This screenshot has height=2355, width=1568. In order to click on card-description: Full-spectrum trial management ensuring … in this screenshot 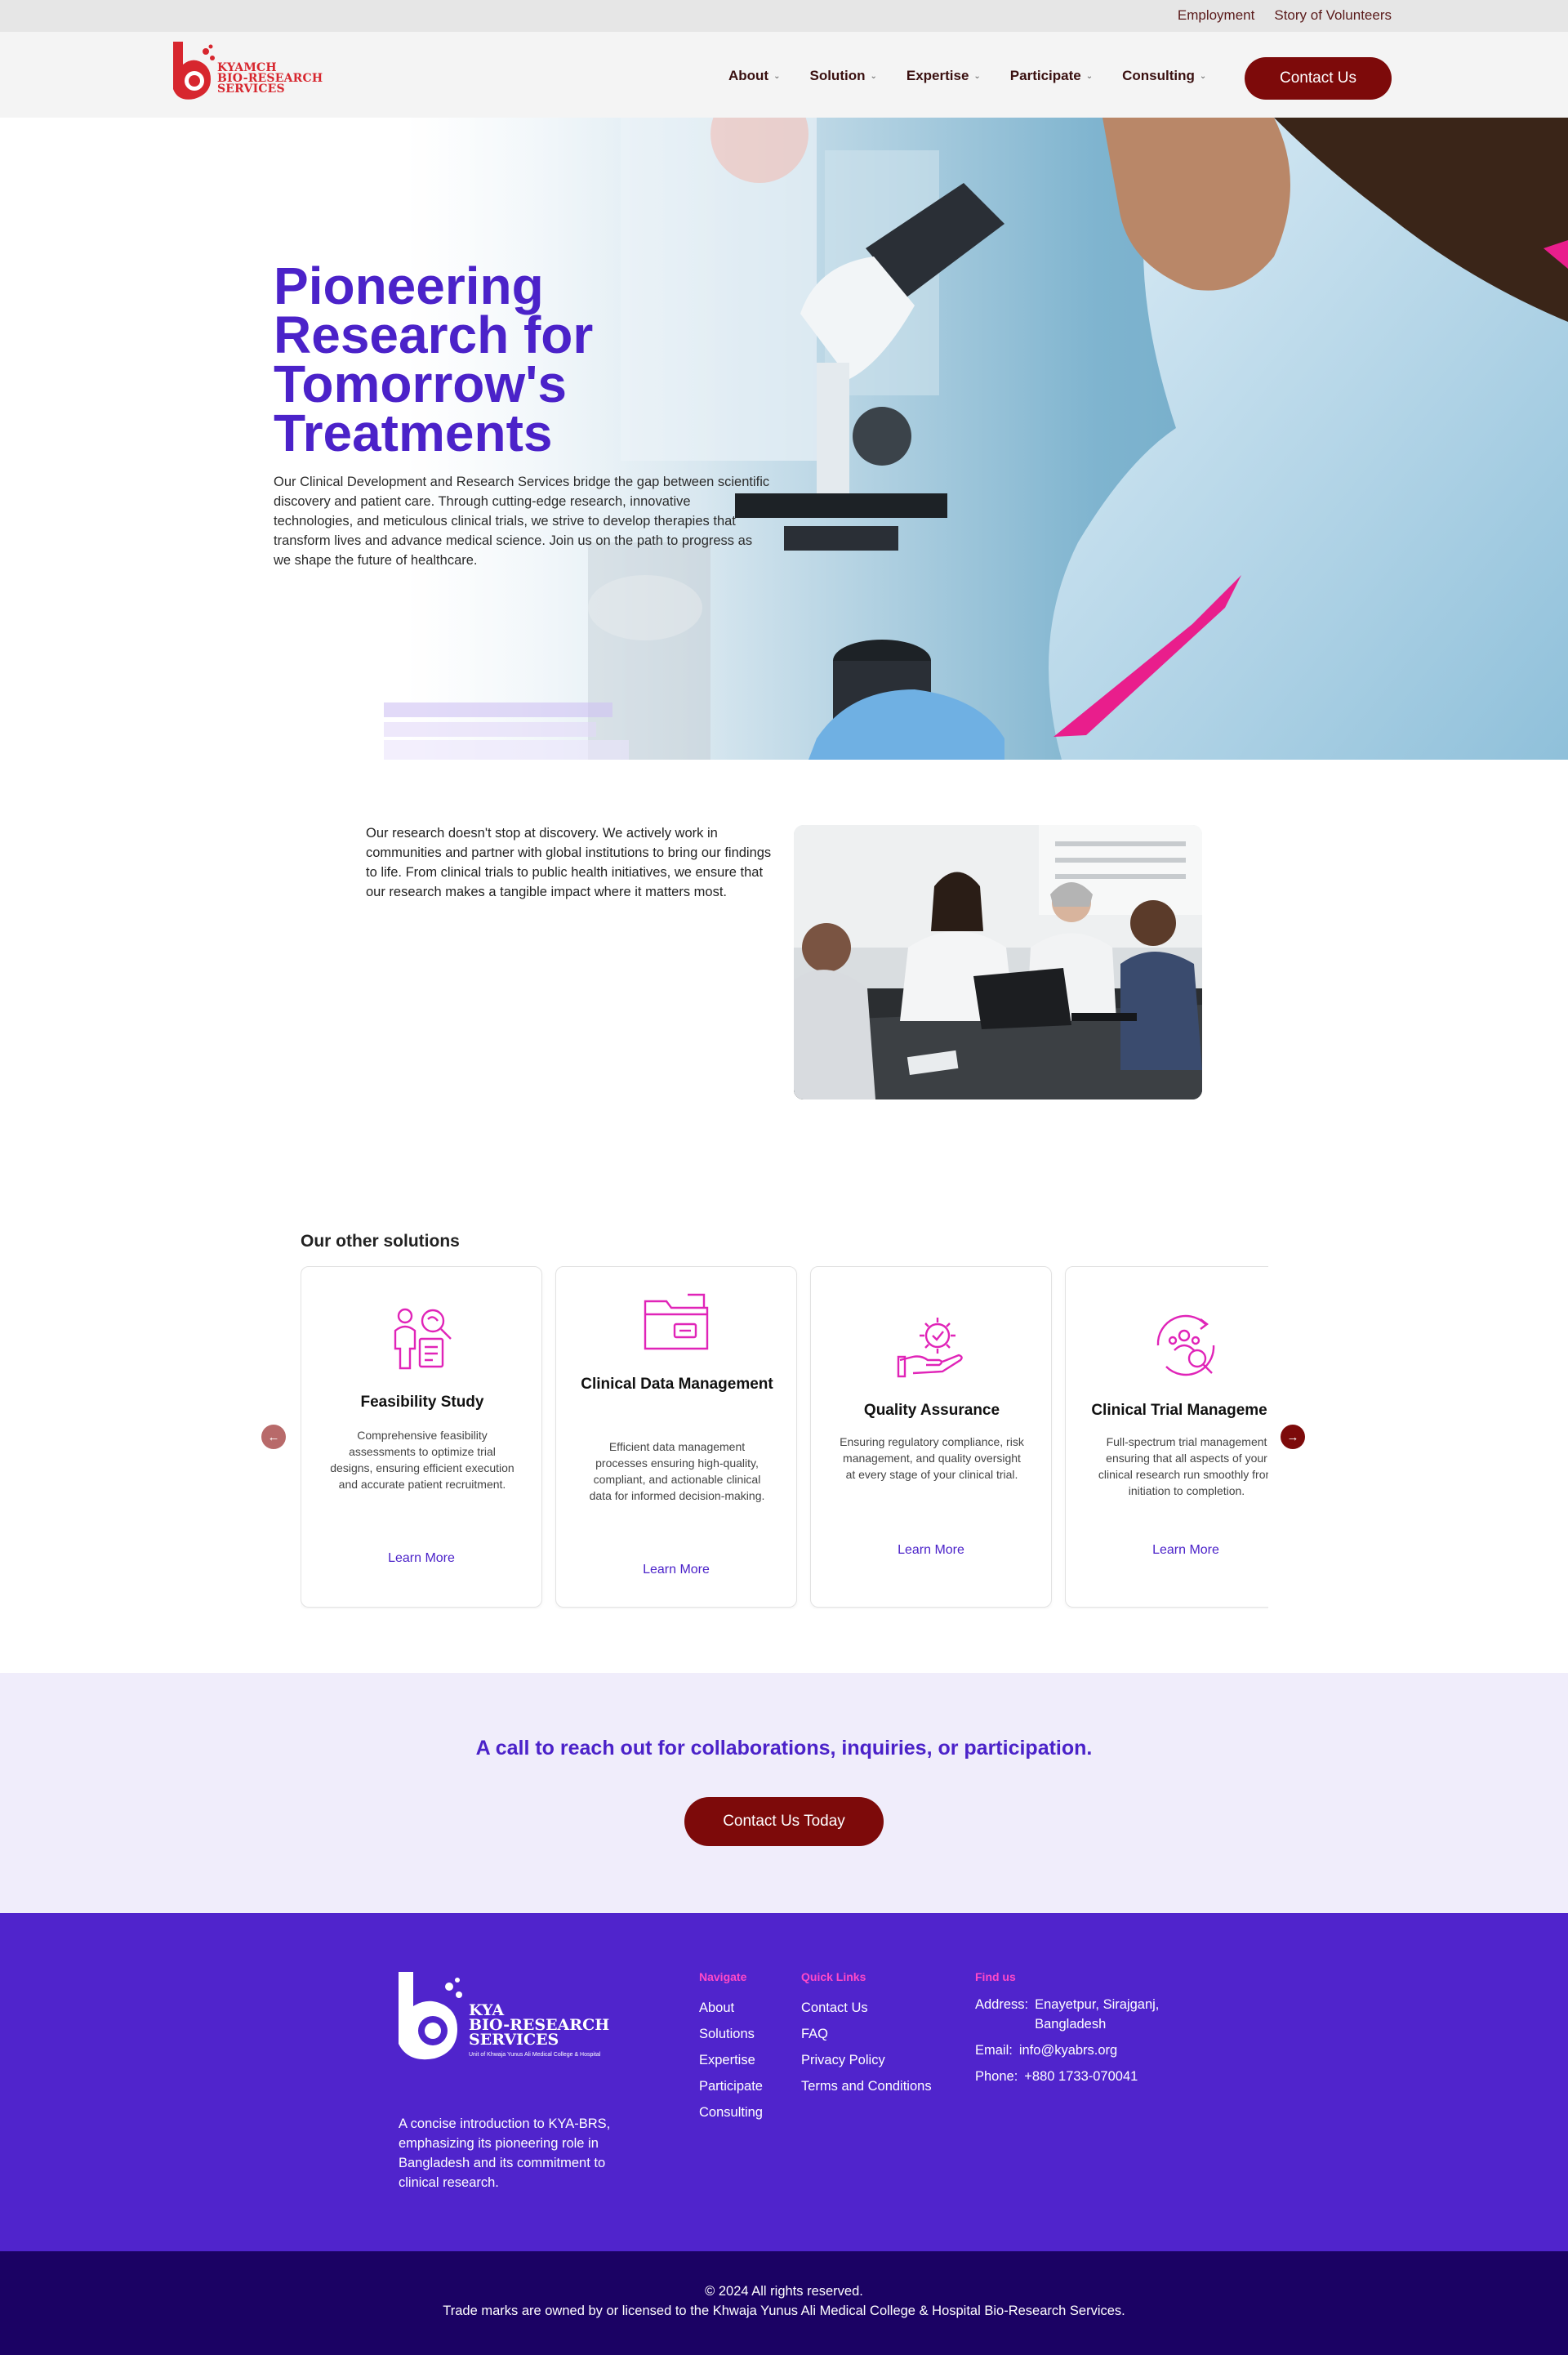, I will do `click(1183, 1466)`.